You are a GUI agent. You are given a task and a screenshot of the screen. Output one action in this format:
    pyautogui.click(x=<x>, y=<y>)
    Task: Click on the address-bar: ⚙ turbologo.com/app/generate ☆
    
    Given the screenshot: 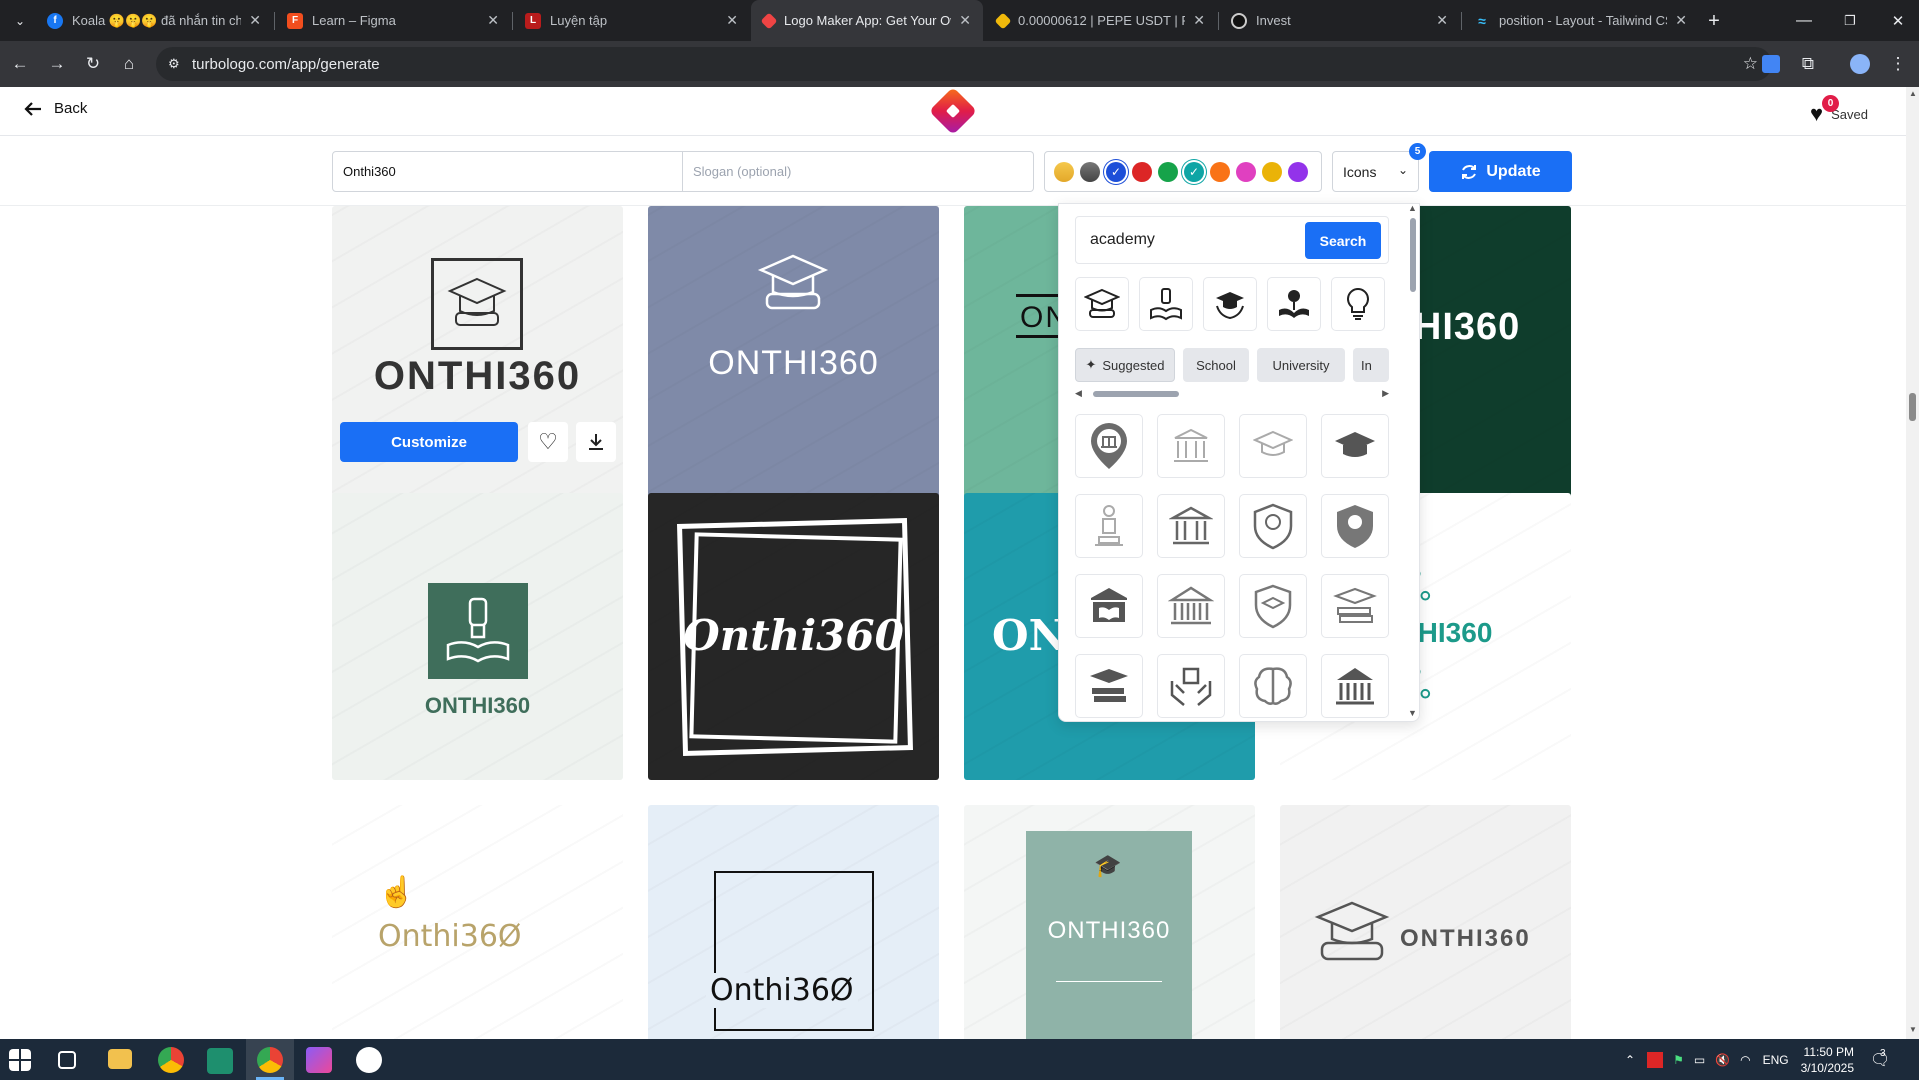 What is the action you would take?
    pyautogui.click(x=964, y=64)
    